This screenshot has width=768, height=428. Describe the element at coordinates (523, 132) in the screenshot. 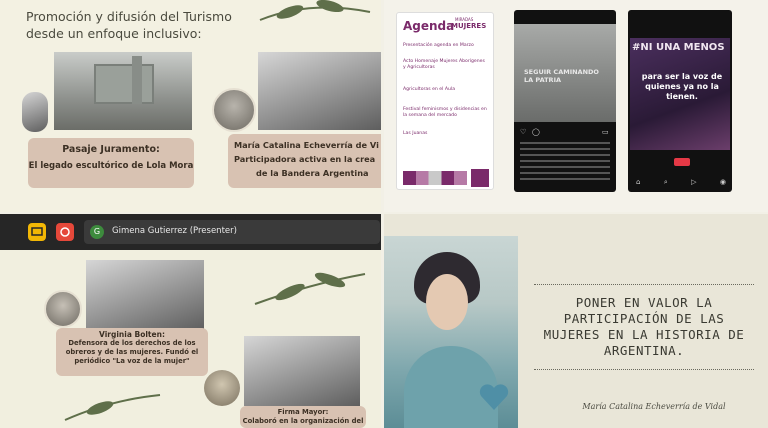

I see `heart-icon: ♡` at that location.